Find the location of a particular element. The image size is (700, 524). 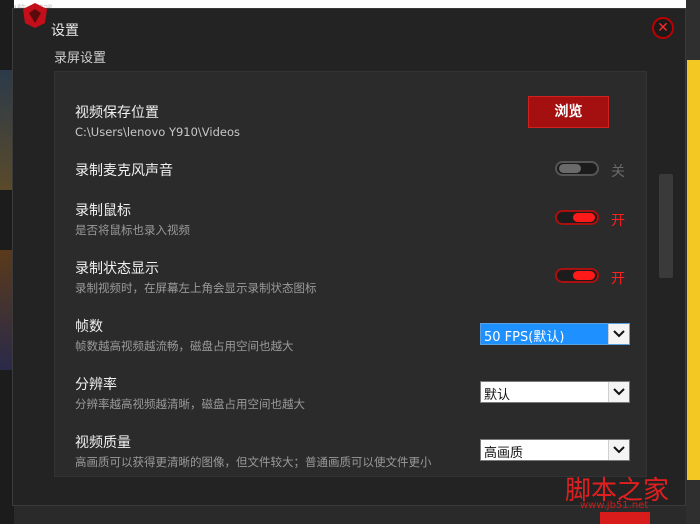

save-location-title: 视频保存位置 is located at coordinates (117, 113).